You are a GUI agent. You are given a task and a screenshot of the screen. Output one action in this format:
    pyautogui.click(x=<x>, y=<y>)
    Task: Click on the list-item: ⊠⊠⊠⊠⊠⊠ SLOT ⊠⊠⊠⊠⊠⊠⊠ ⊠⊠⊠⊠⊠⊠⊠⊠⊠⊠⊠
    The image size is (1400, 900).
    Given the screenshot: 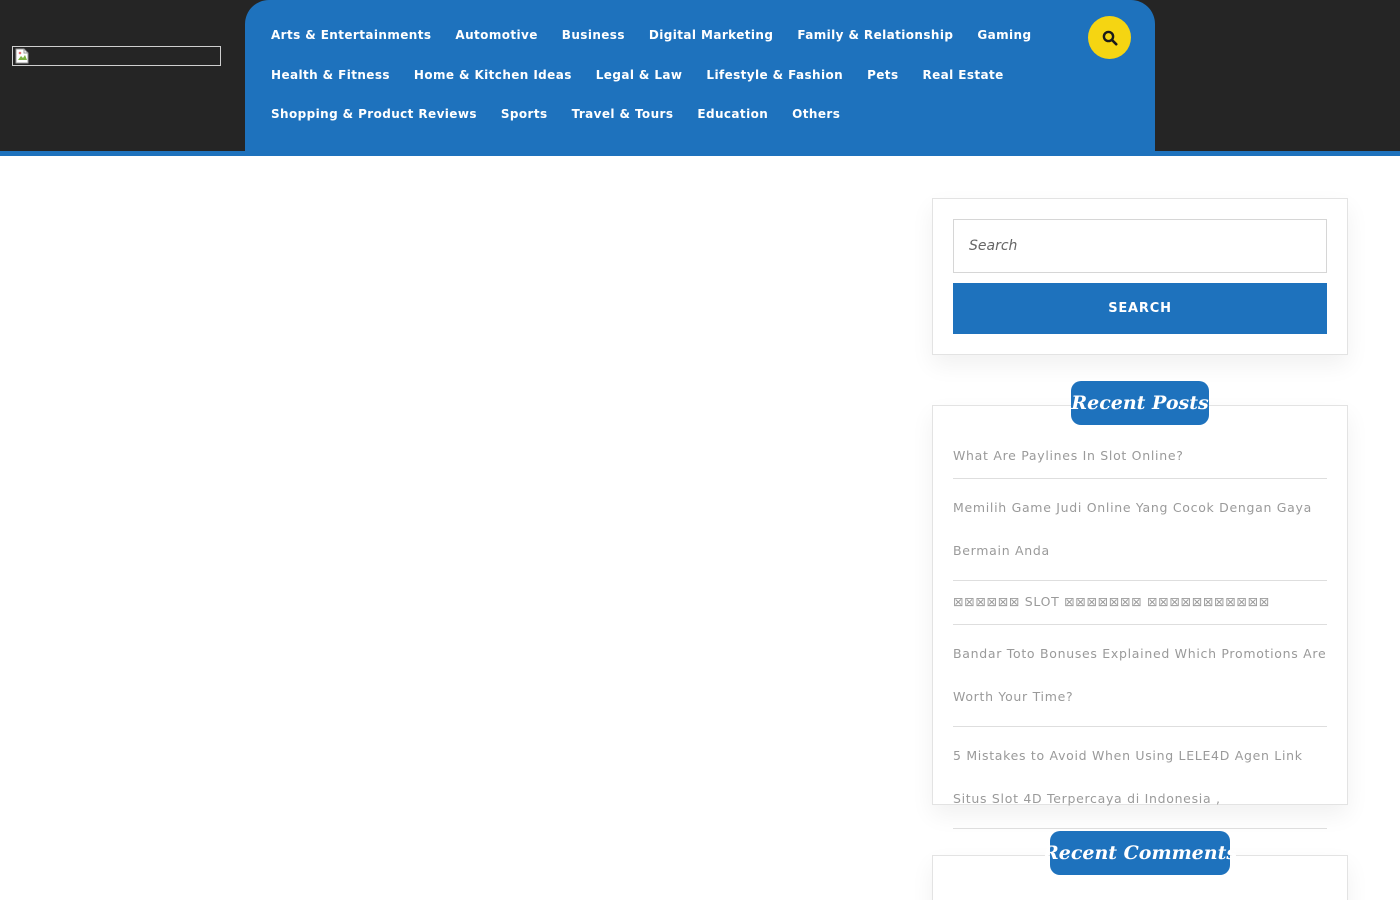 What is the action you would take?
    pyautogui.click(x=1140, y=603)
    